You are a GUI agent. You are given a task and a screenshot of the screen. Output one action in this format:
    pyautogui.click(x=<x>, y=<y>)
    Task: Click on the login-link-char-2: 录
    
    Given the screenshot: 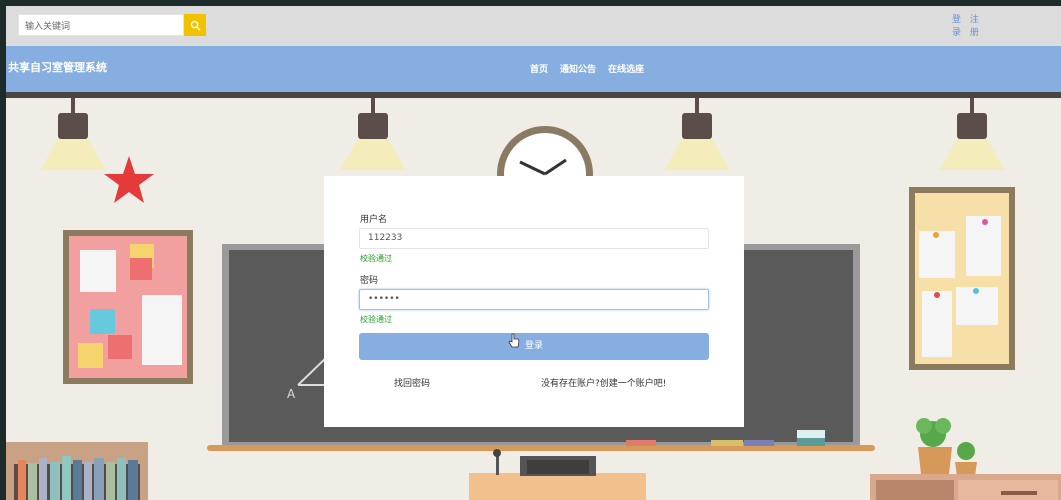 What is the action you would take?
    pyautogui.click(x=957, y=33)
    